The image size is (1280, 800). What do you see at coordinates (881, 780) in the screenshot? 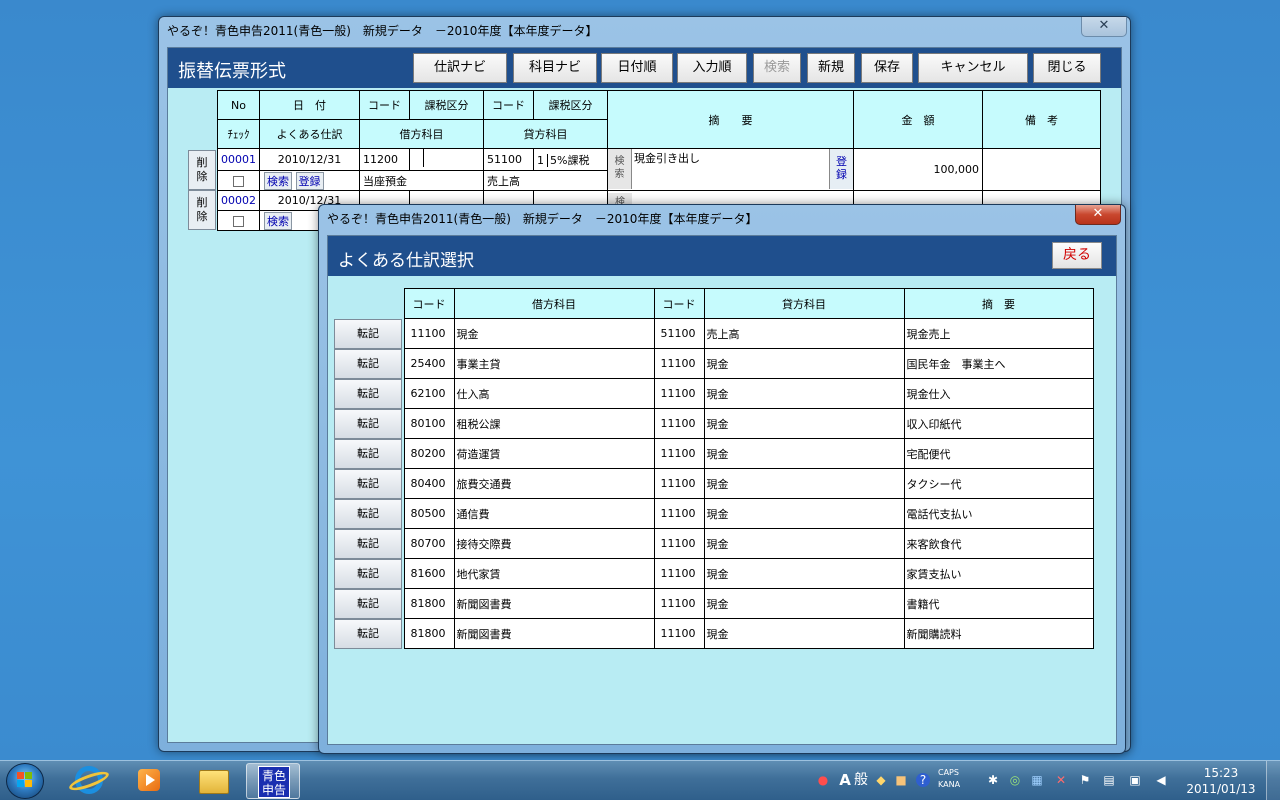
I see `ime-tool-icon: ◆` at bounding box center [881, 780].